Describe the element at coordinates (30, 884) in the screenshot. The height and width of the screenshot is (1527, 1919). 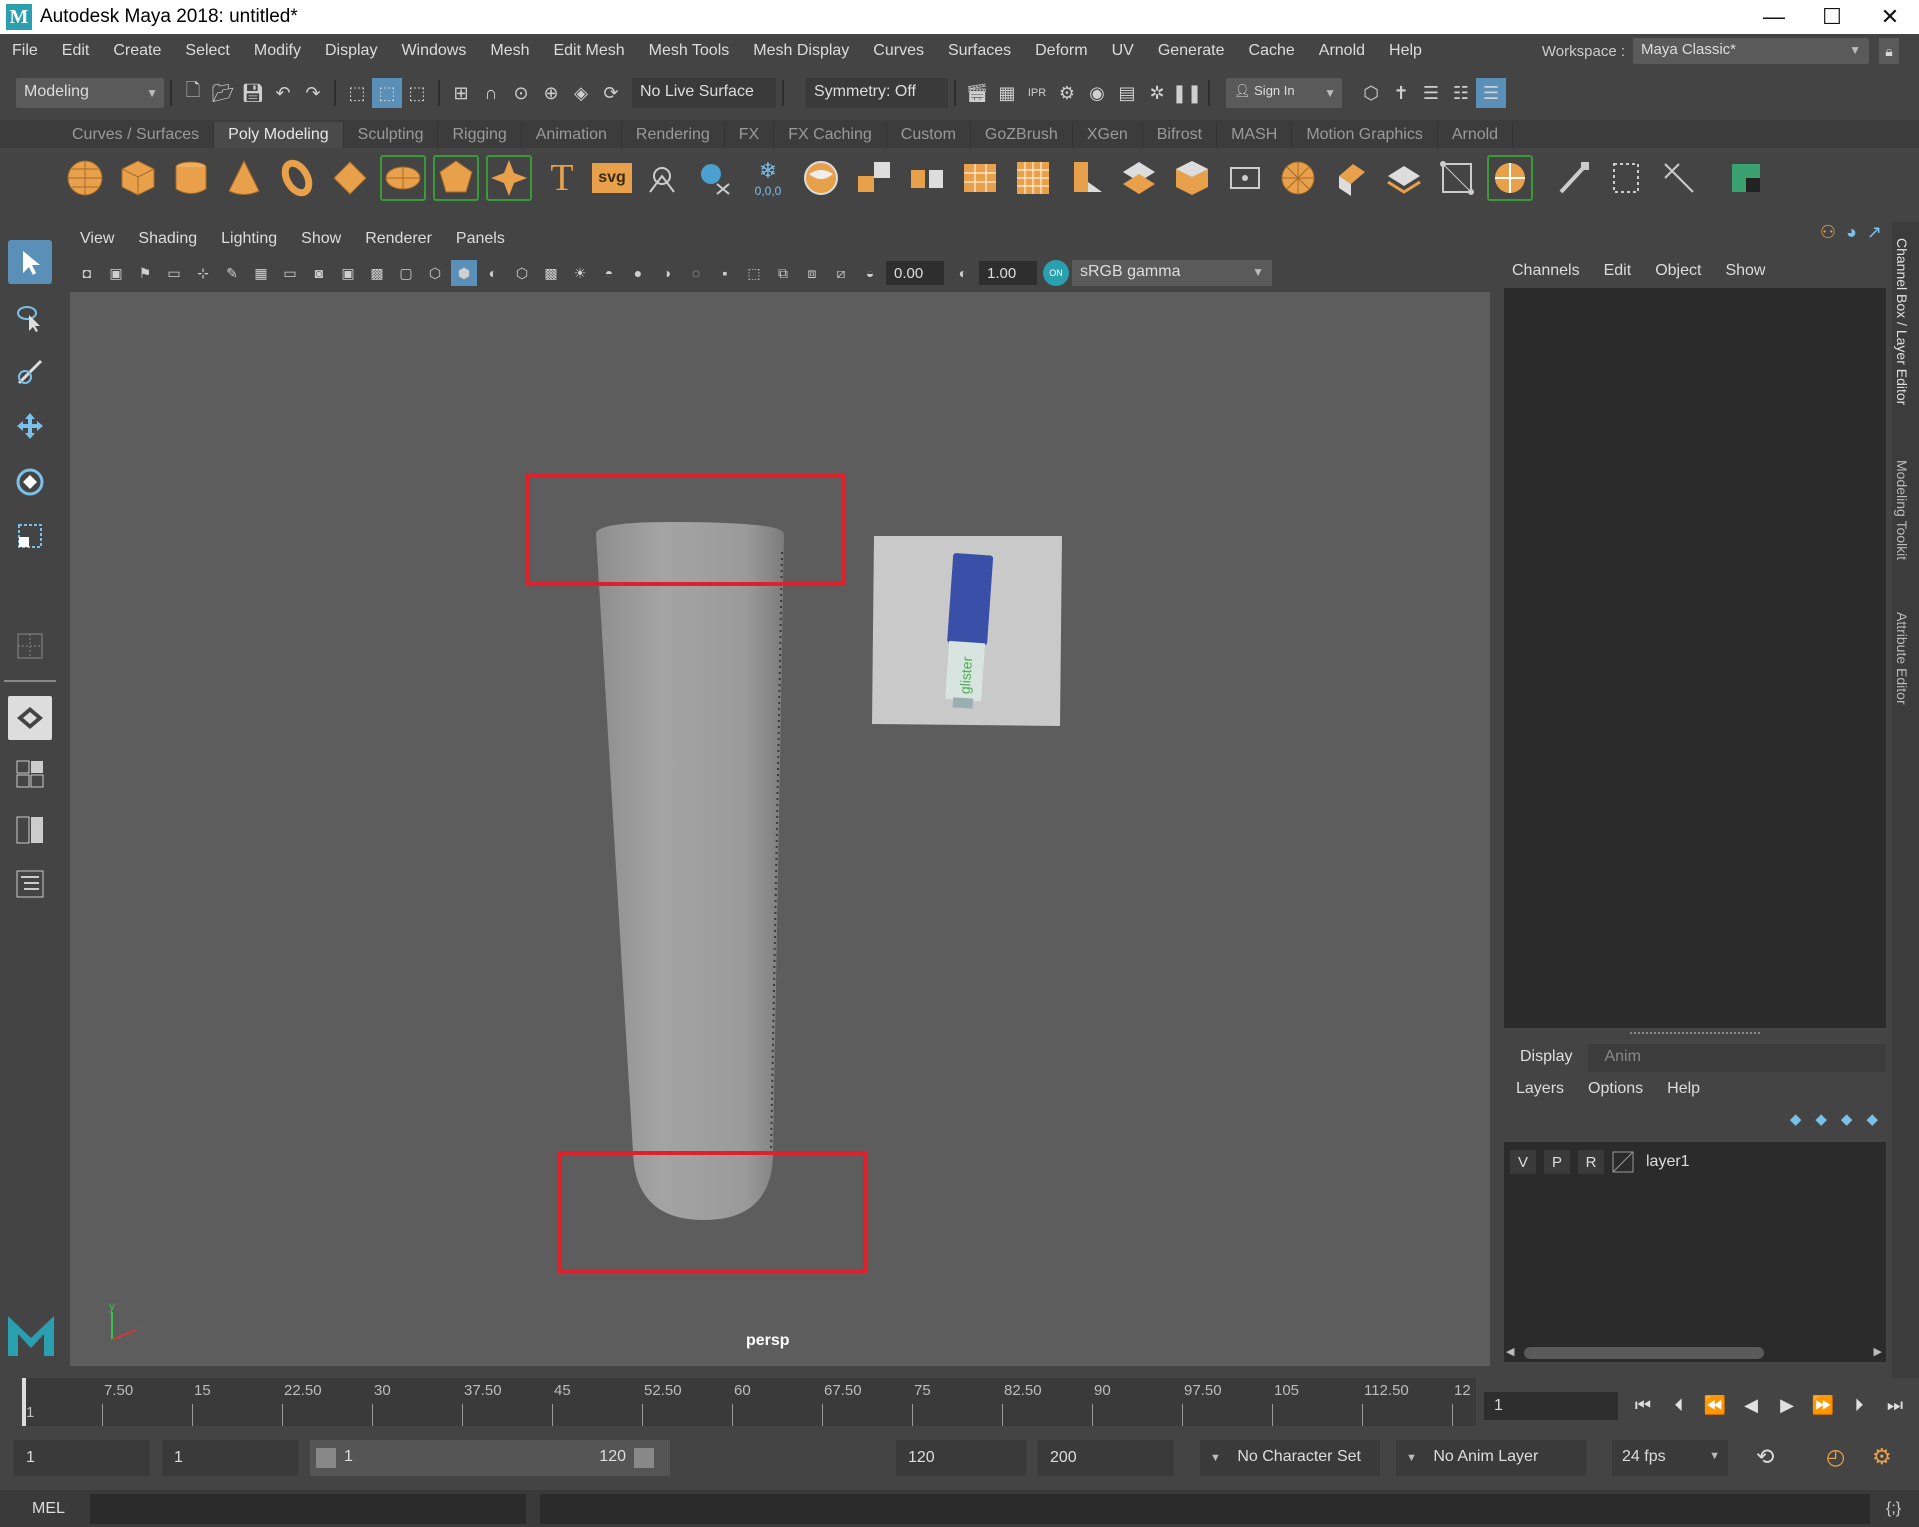
I see `outliner-layout-icon` at that location.